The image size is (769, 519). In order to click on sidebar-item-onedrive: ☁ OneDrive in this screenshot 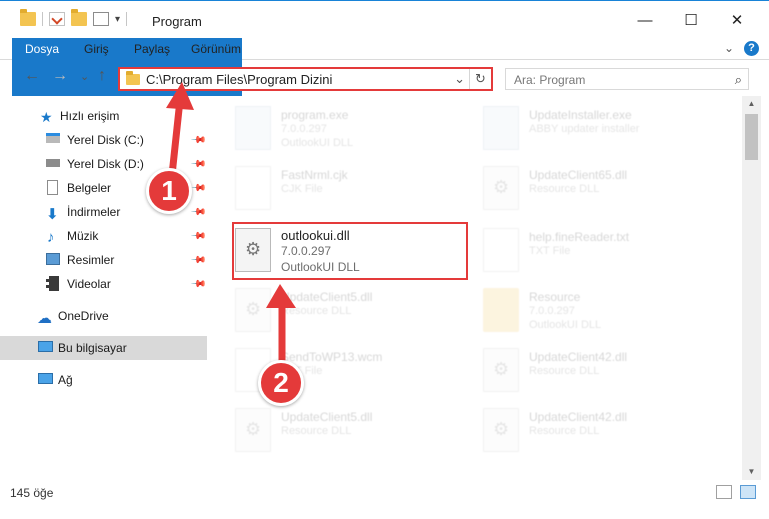, I will do `click(103, 316)`.